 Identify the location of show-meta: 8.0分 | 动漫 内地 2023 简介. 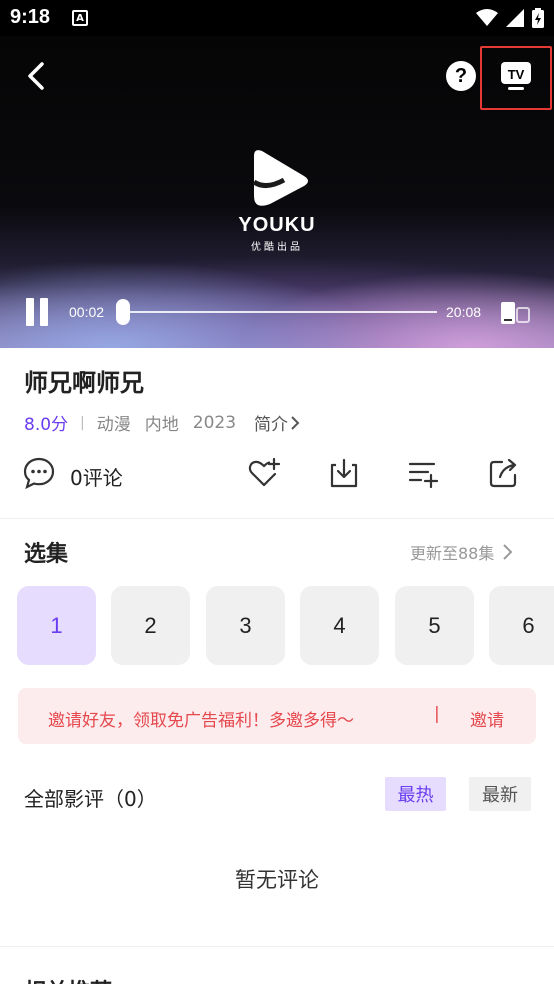
(163, 422).